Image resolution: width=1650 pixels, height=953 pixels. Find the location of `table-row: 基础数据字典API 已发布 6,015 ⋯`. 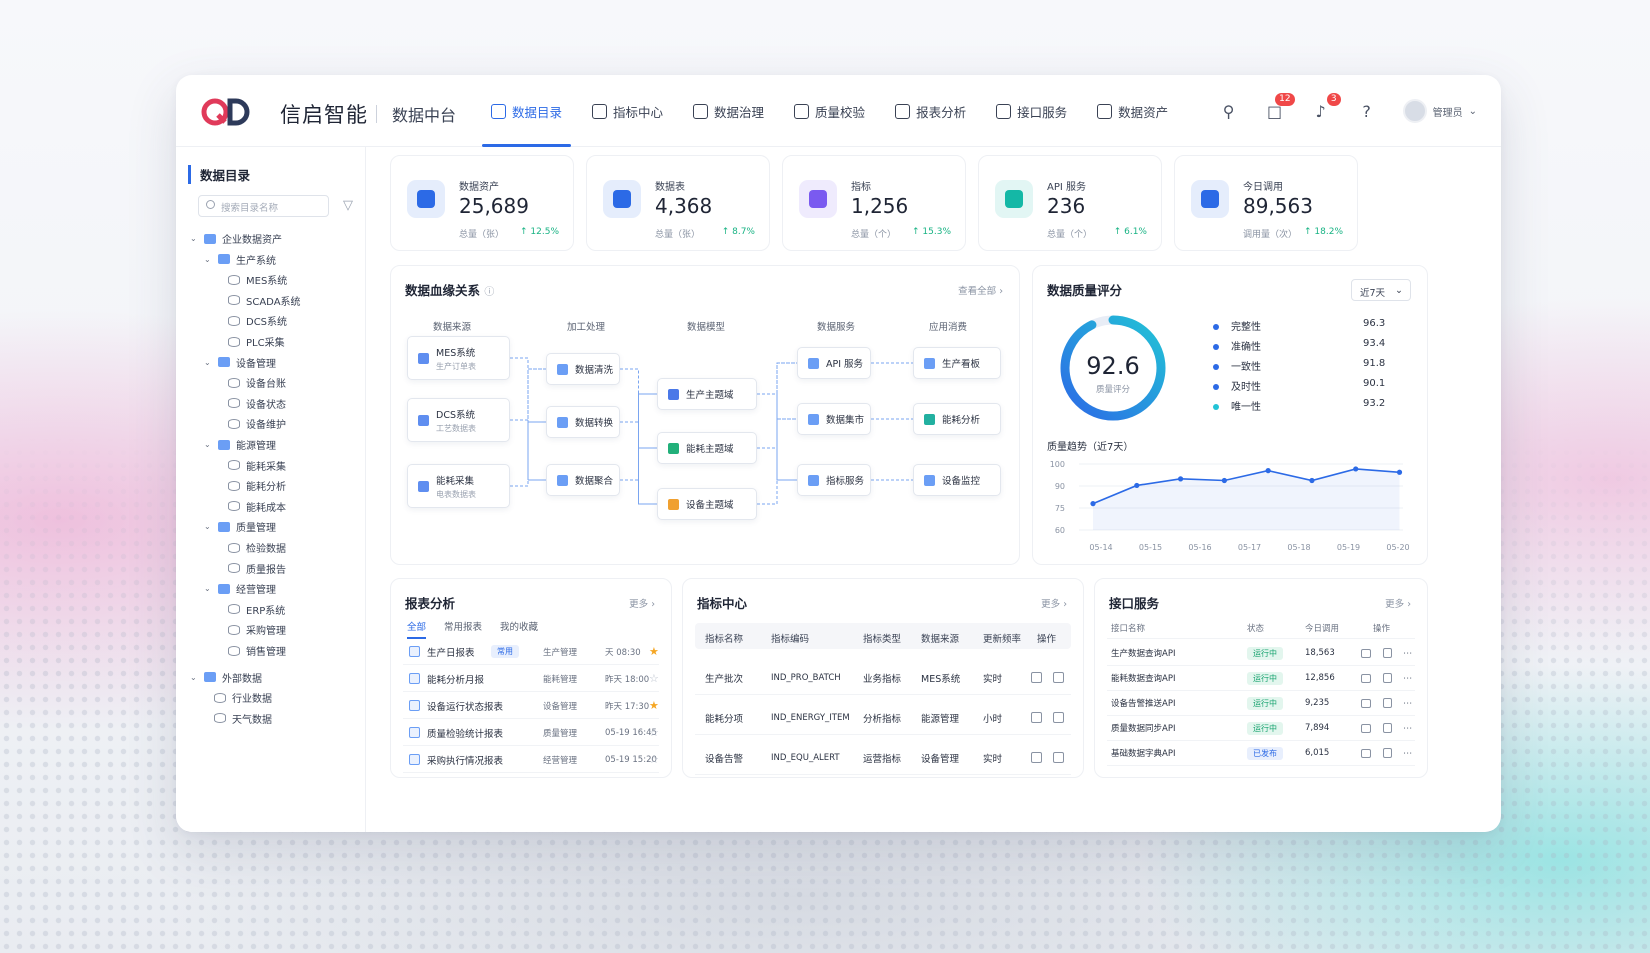

table-row: 基础数据字典API 已发布 6,015 ⋯ is located at coordinates (1261, 753).